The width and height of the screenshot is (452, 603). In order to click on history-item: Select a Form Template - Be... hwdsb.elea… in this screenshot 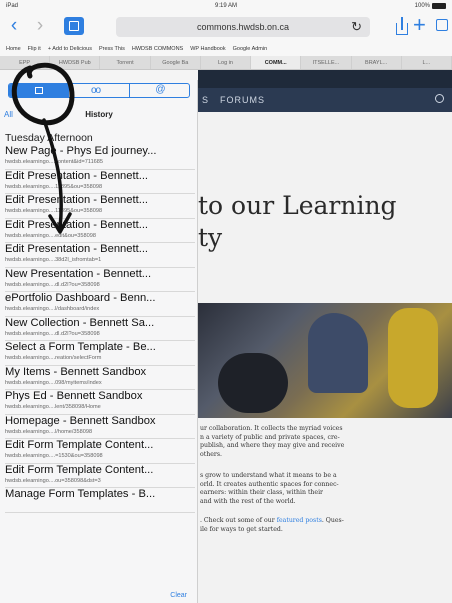, I will do `click(100, 353)`.